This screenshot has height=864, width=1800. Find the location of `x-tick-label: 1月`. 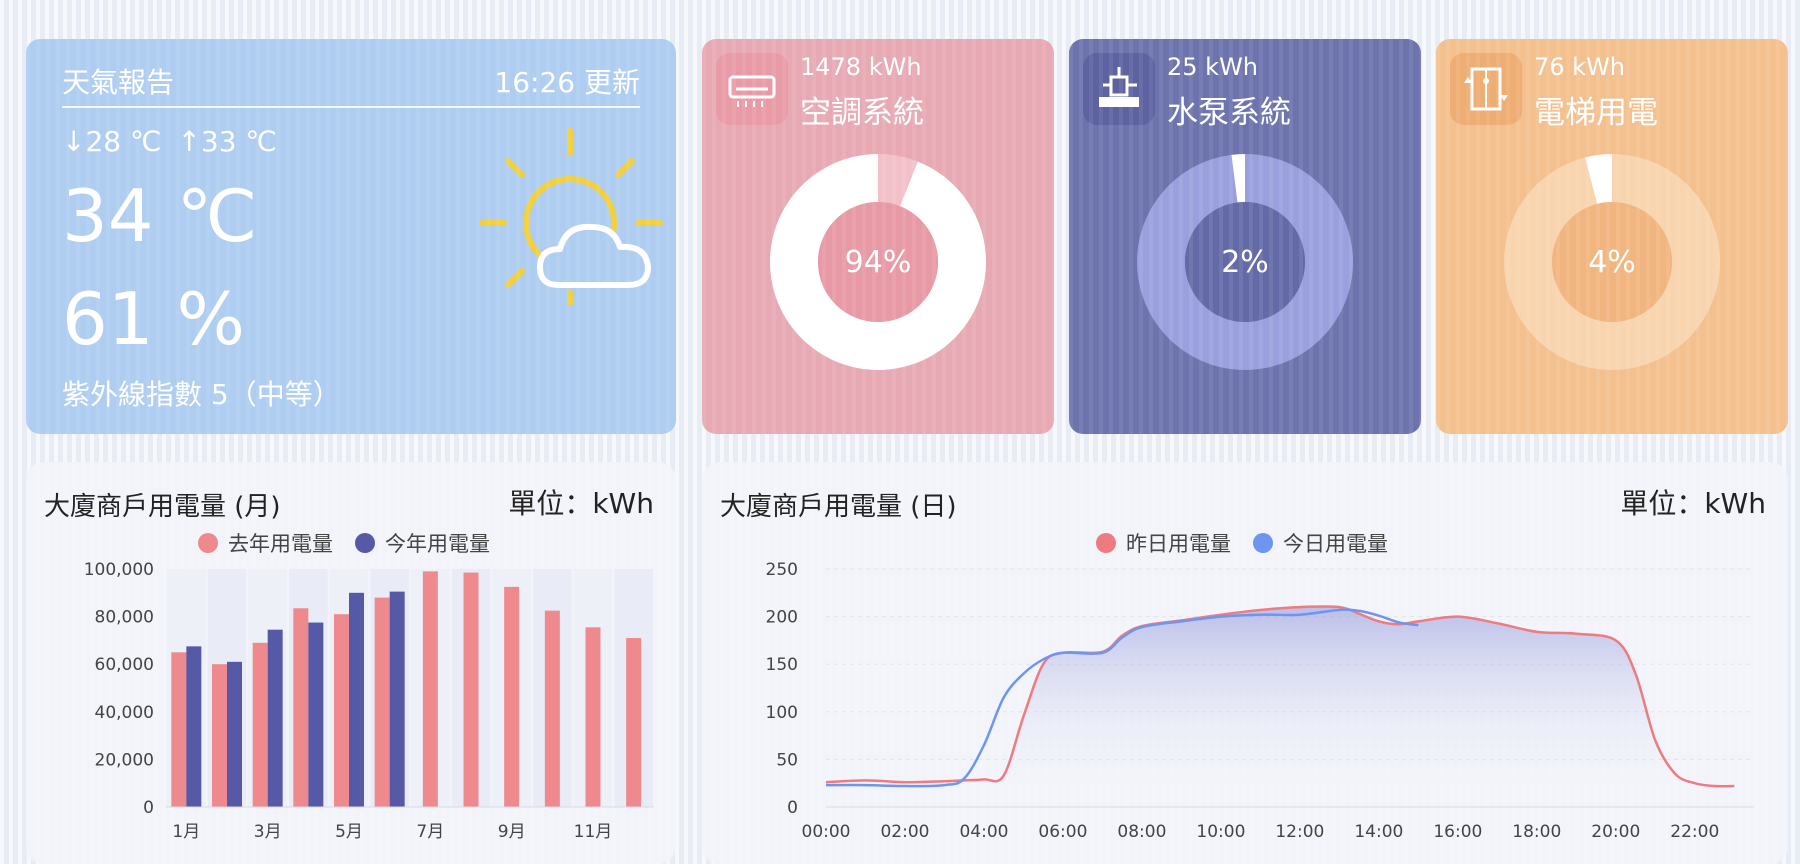

x-tick-label: 1月 is located at coordinates (186, 832).